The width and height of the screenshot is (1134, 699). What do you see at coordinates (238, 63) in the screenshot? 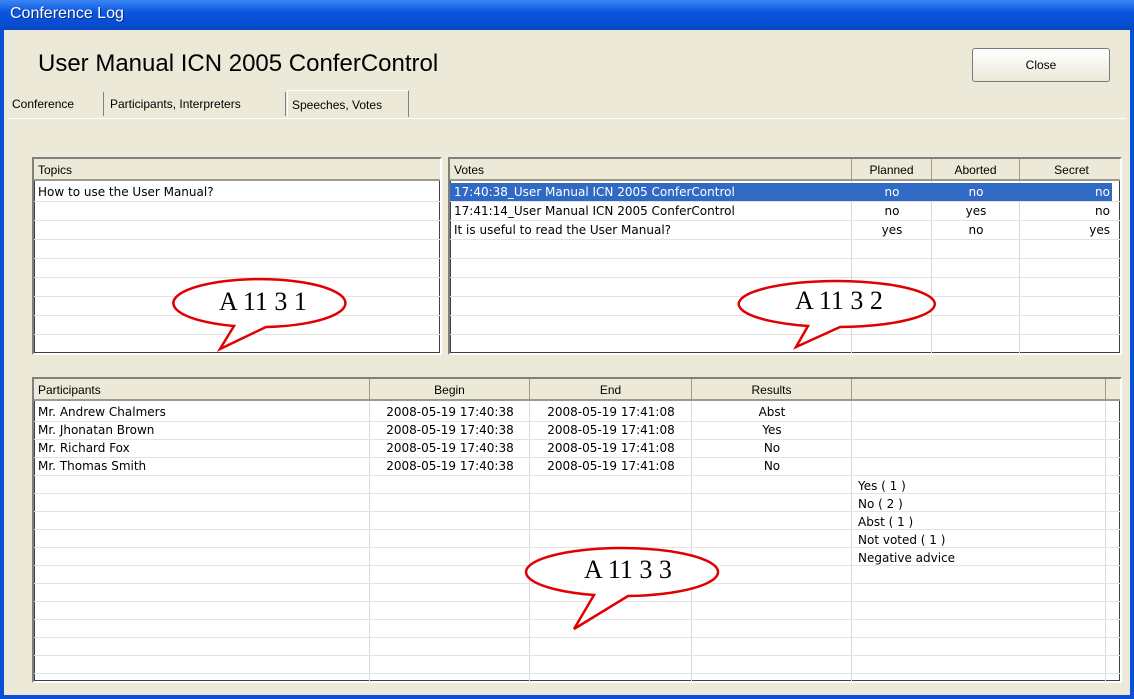
I see `document-title: User Manual ICN 2005 ConferControl` at bounding box center [238, 63].